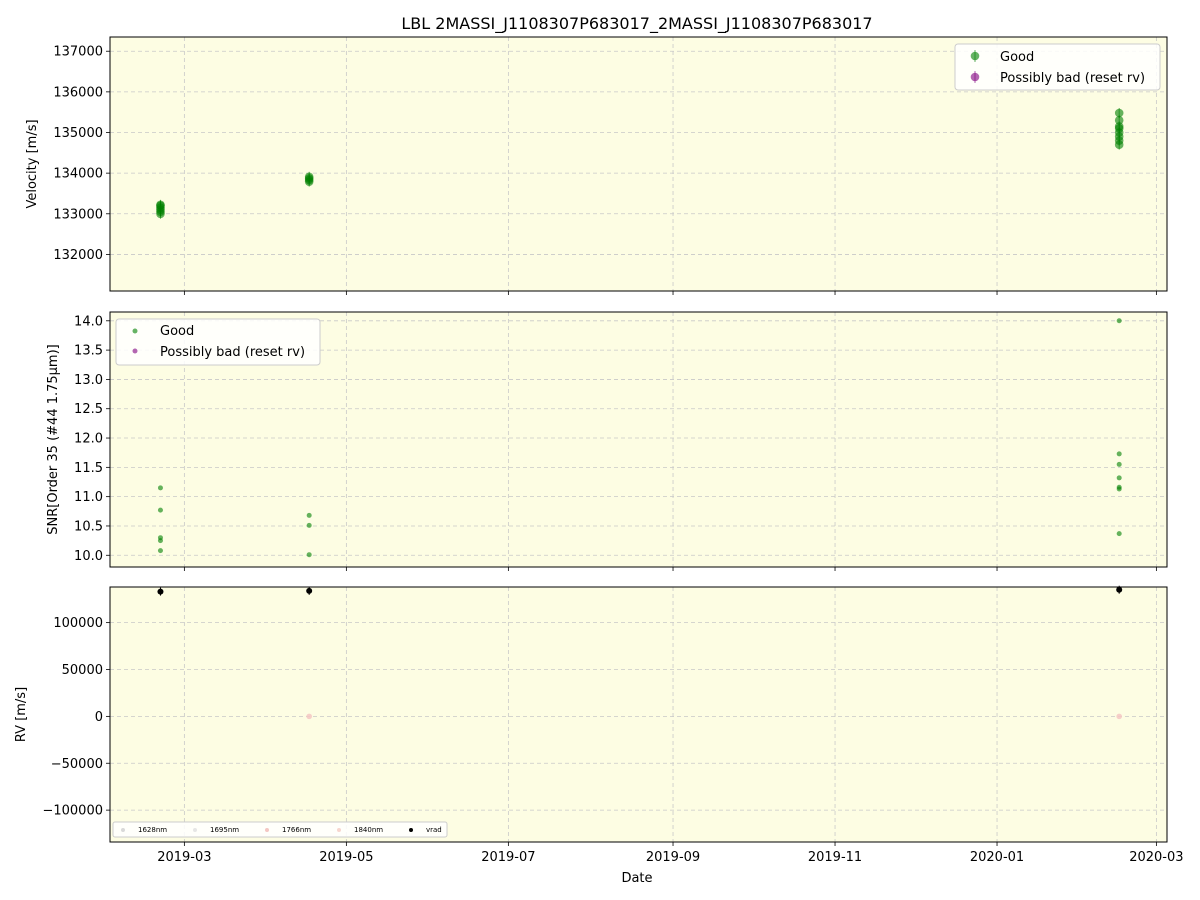 This screenshot has height=900, width=1200. What do you see at coordinates (1156, 857) in the screenshot?
I see `x-tick-label: 2020-03` at bounding box center [1156, 857].